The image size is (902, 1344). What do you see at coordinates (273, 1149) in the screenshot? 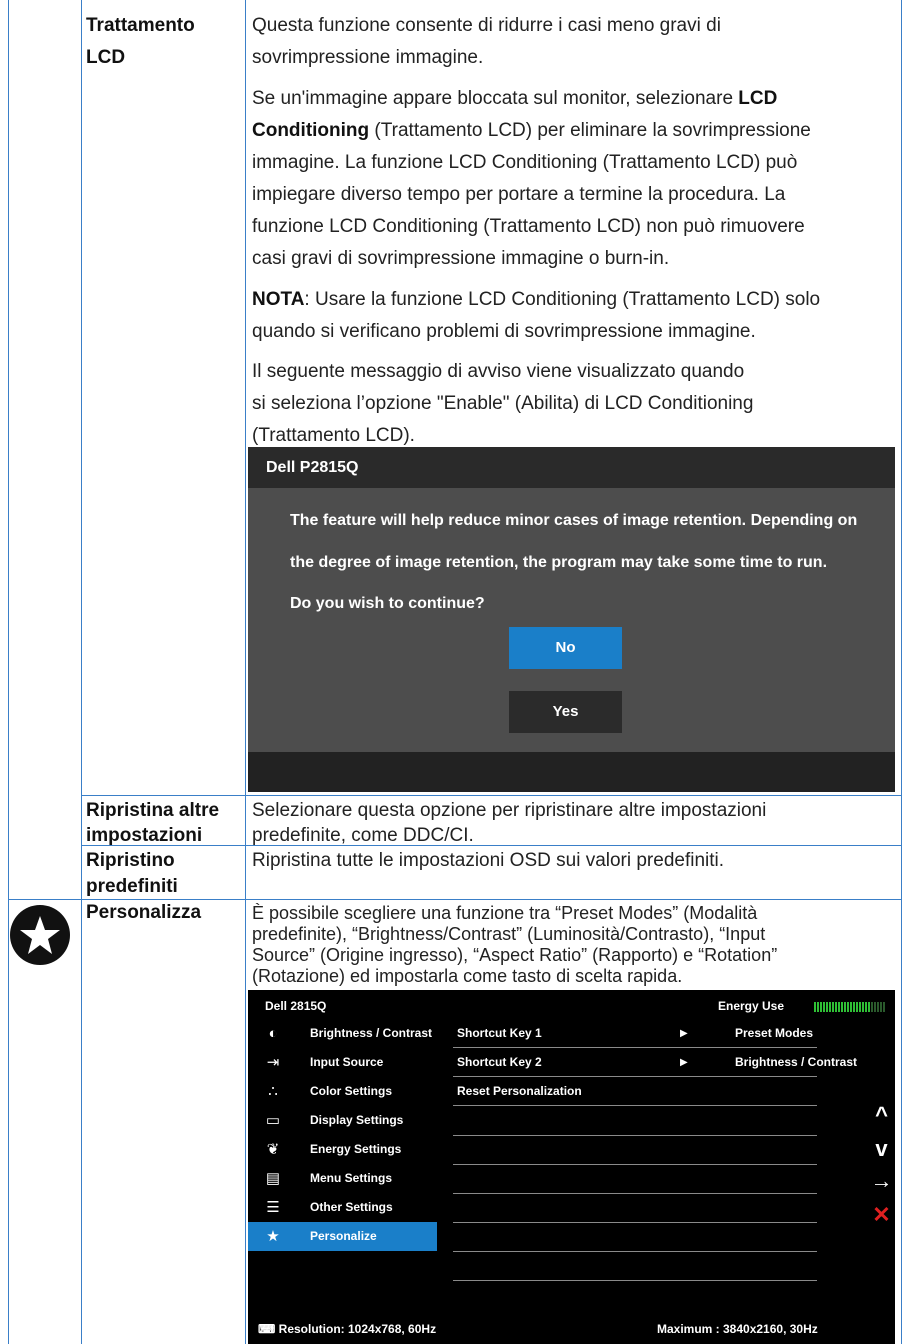
I see `energy-settings-icon: ❦` at bounding box center [273, 1149].